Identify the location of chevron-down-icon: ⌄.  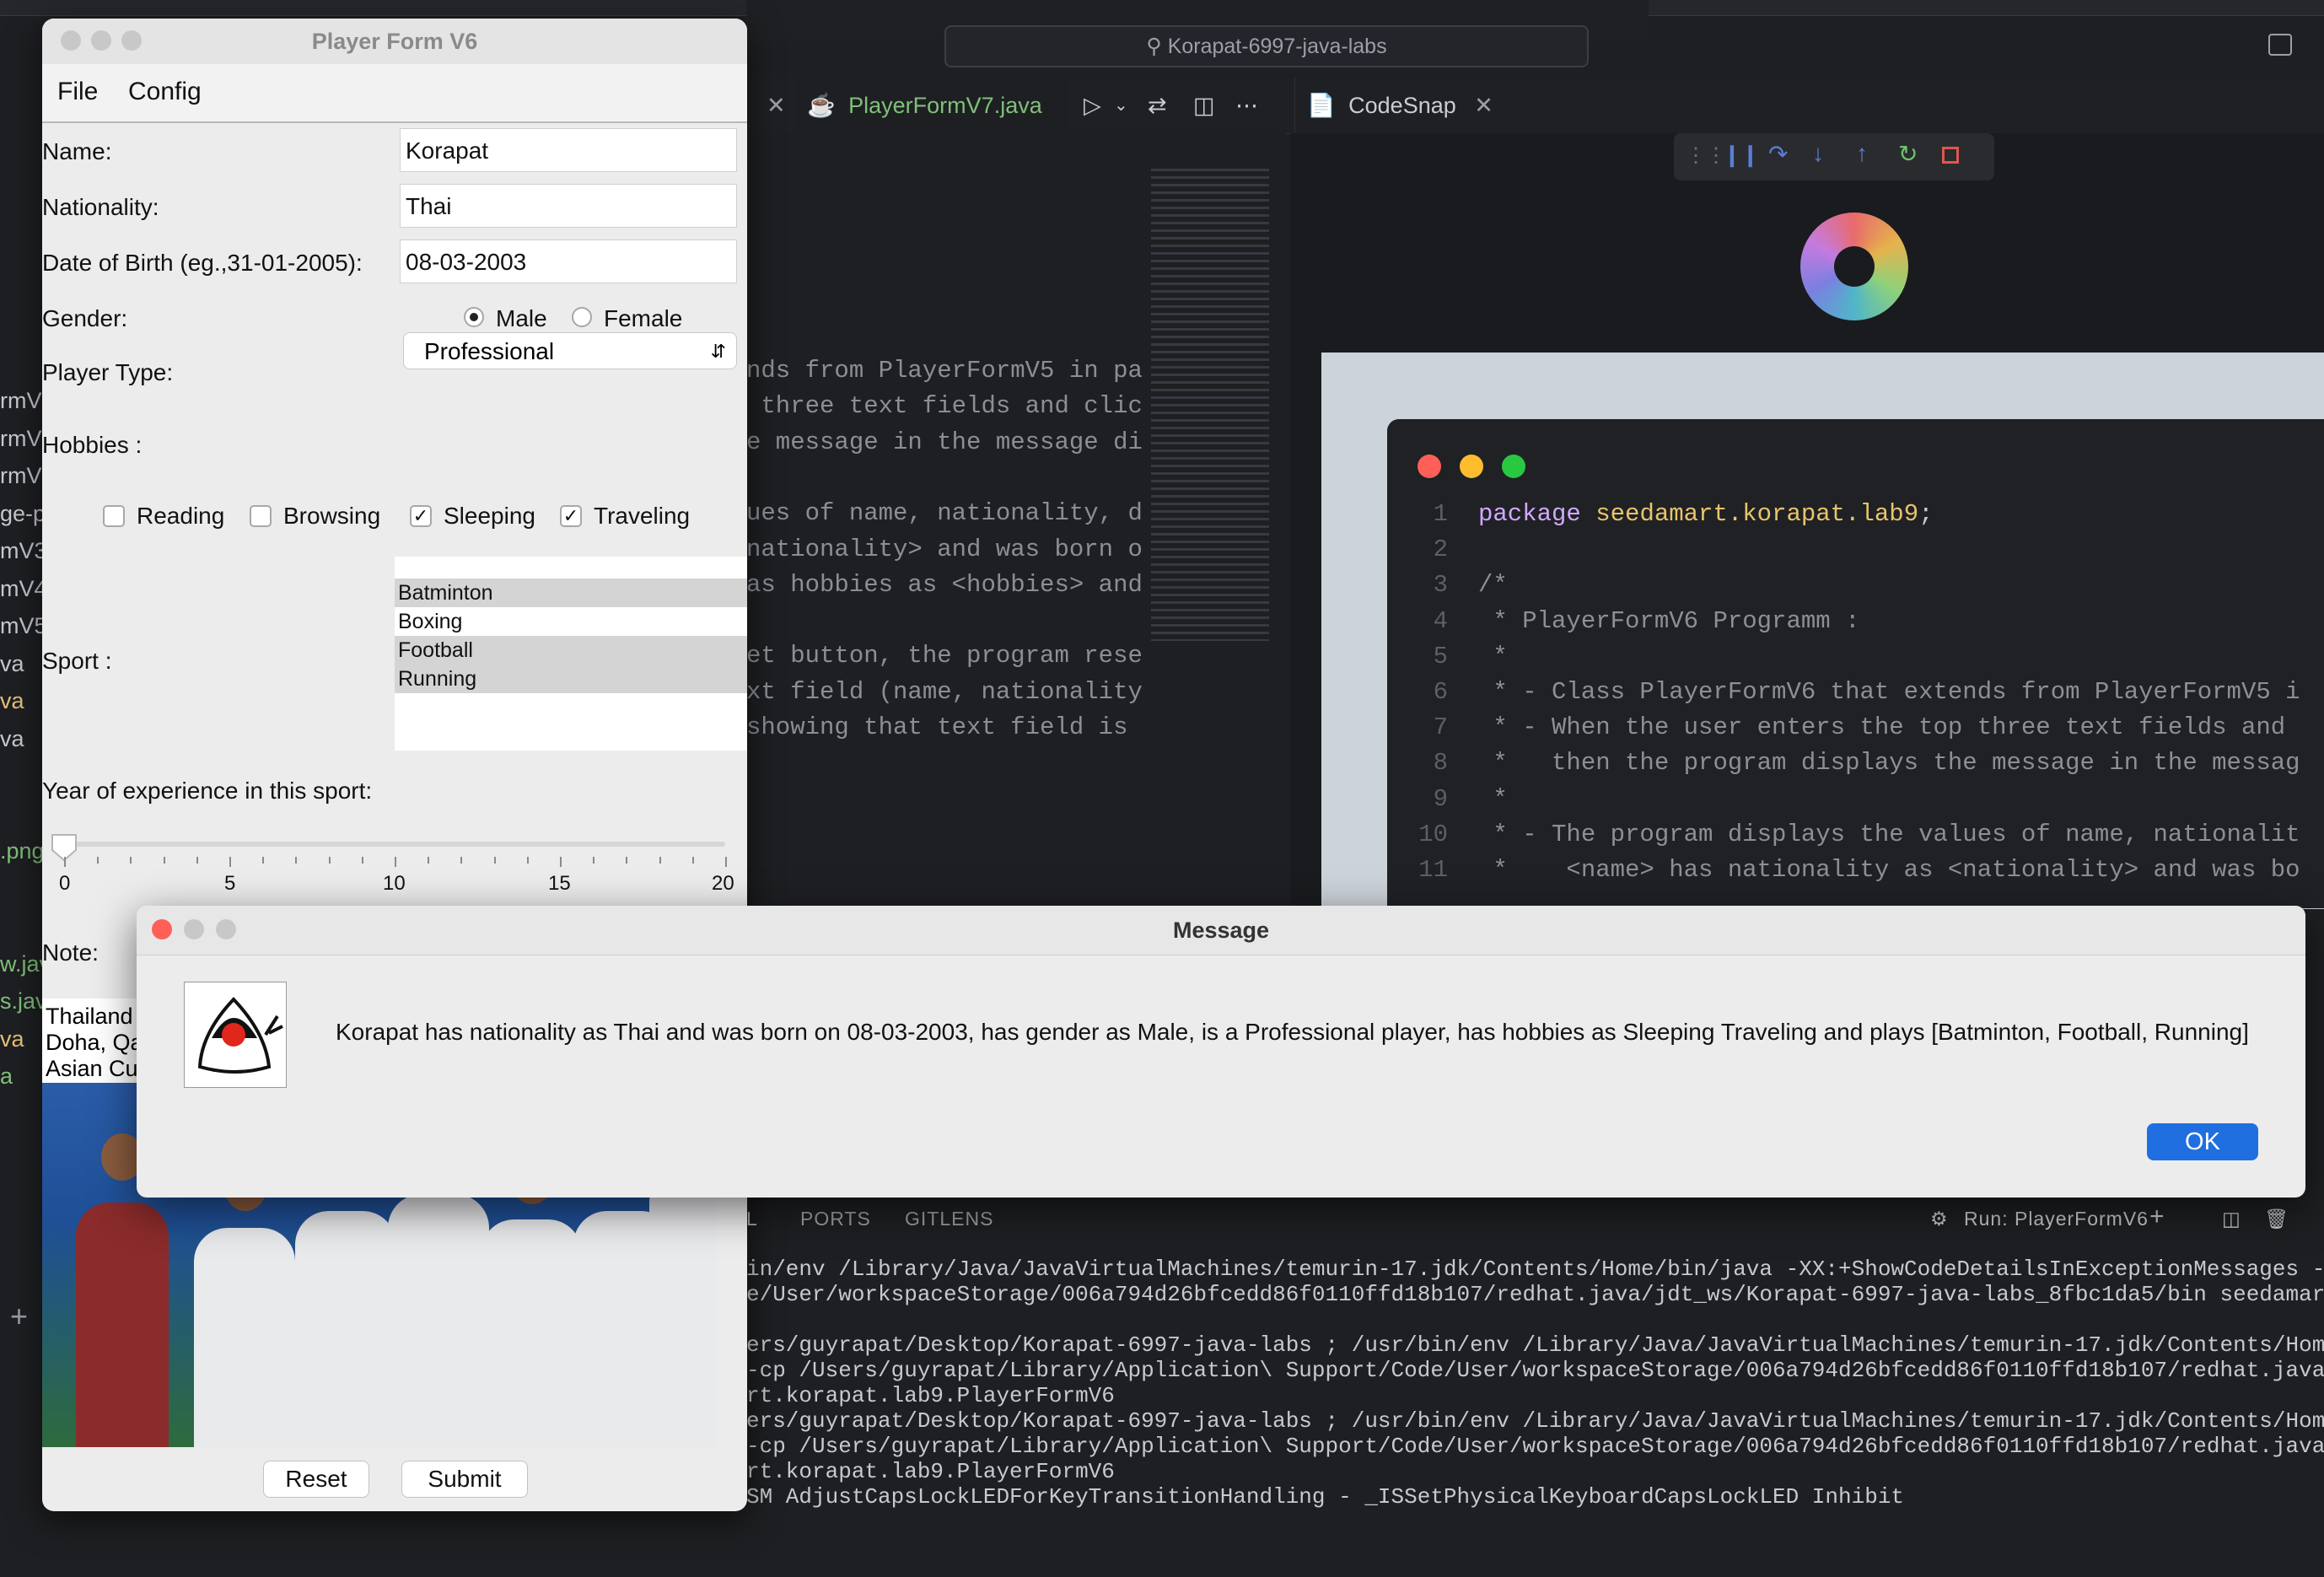
(1121, 105).